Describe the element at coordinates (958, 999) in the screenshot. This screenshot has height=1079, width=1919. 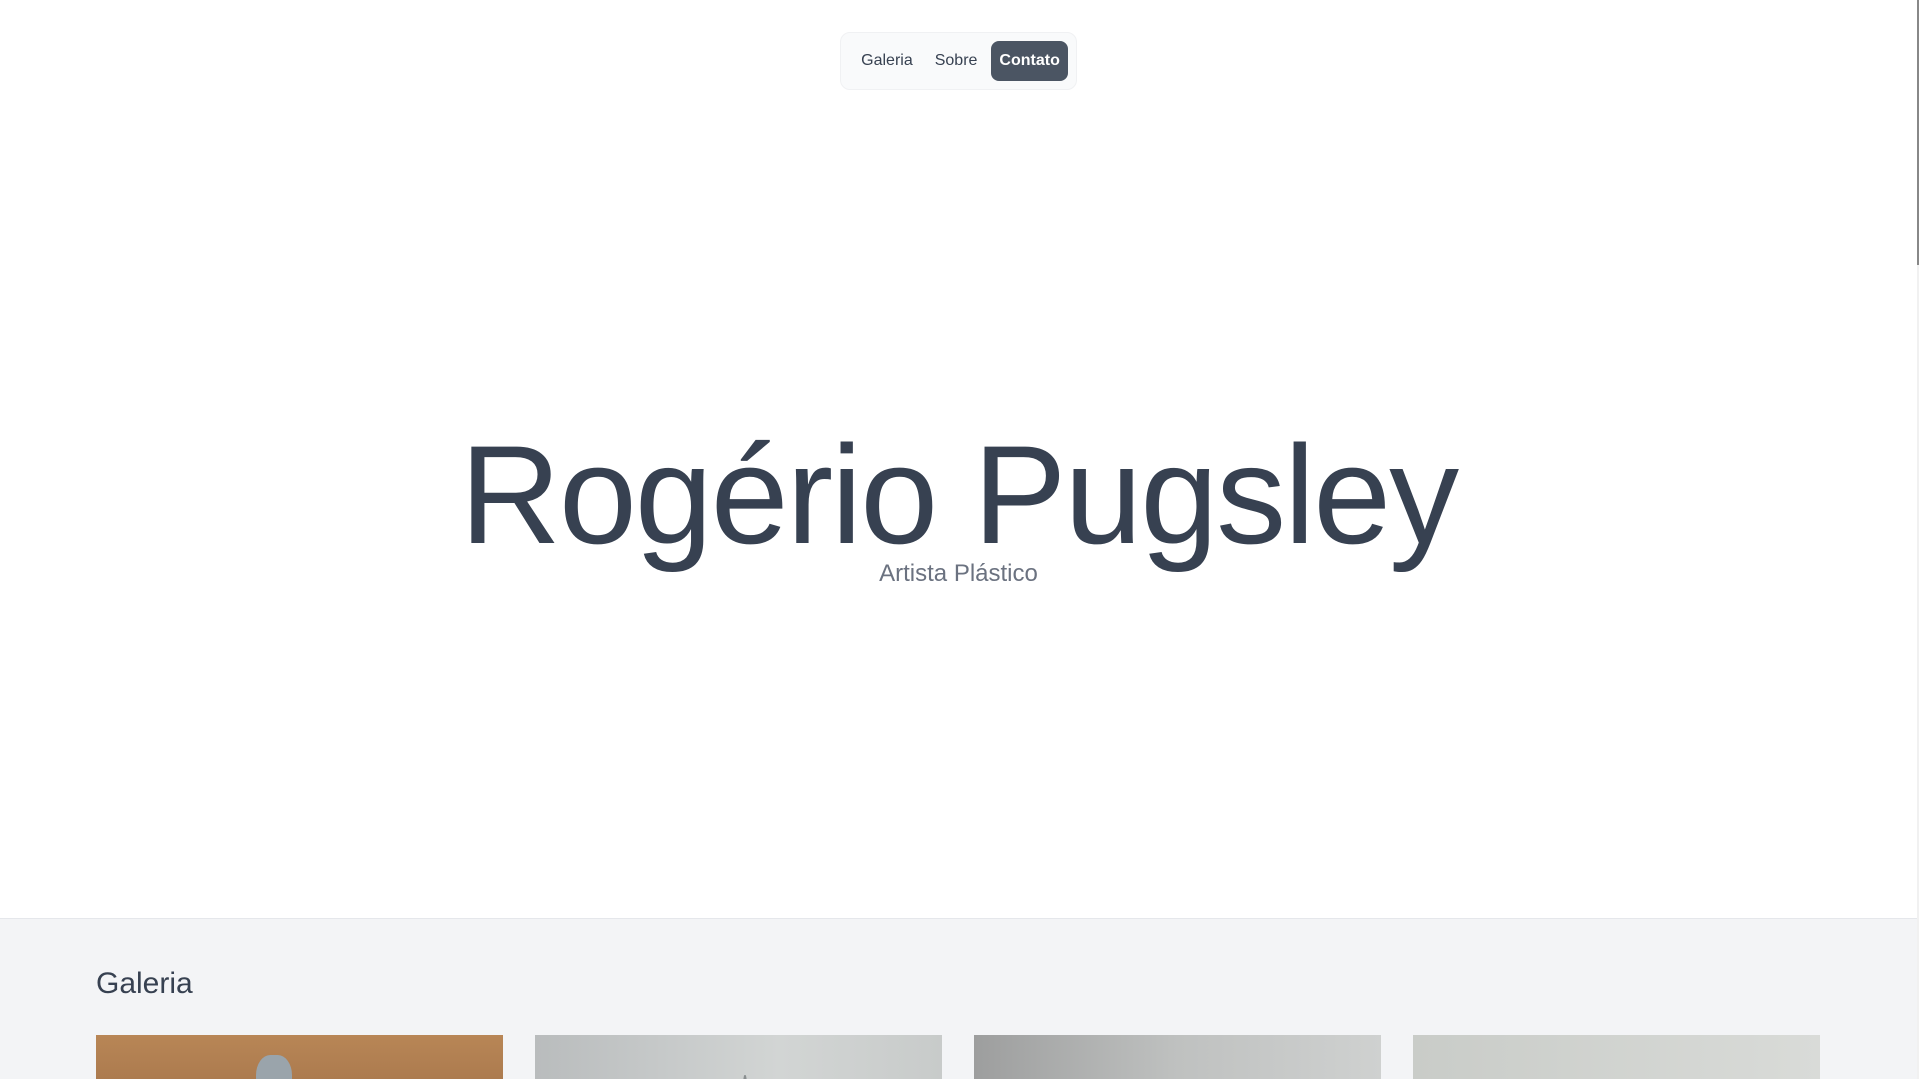
I see `gallery-section: Galeria` at that location.